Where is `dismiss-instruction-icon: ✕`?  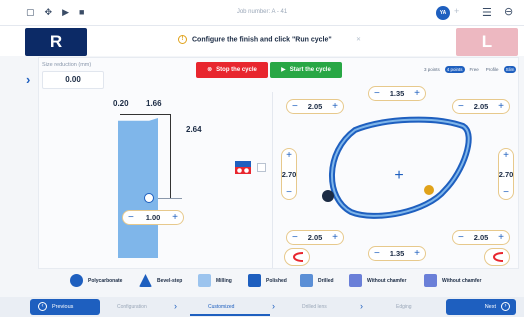
dismiss-instruction-icon: ✕ is located at coordinates (358, 39).